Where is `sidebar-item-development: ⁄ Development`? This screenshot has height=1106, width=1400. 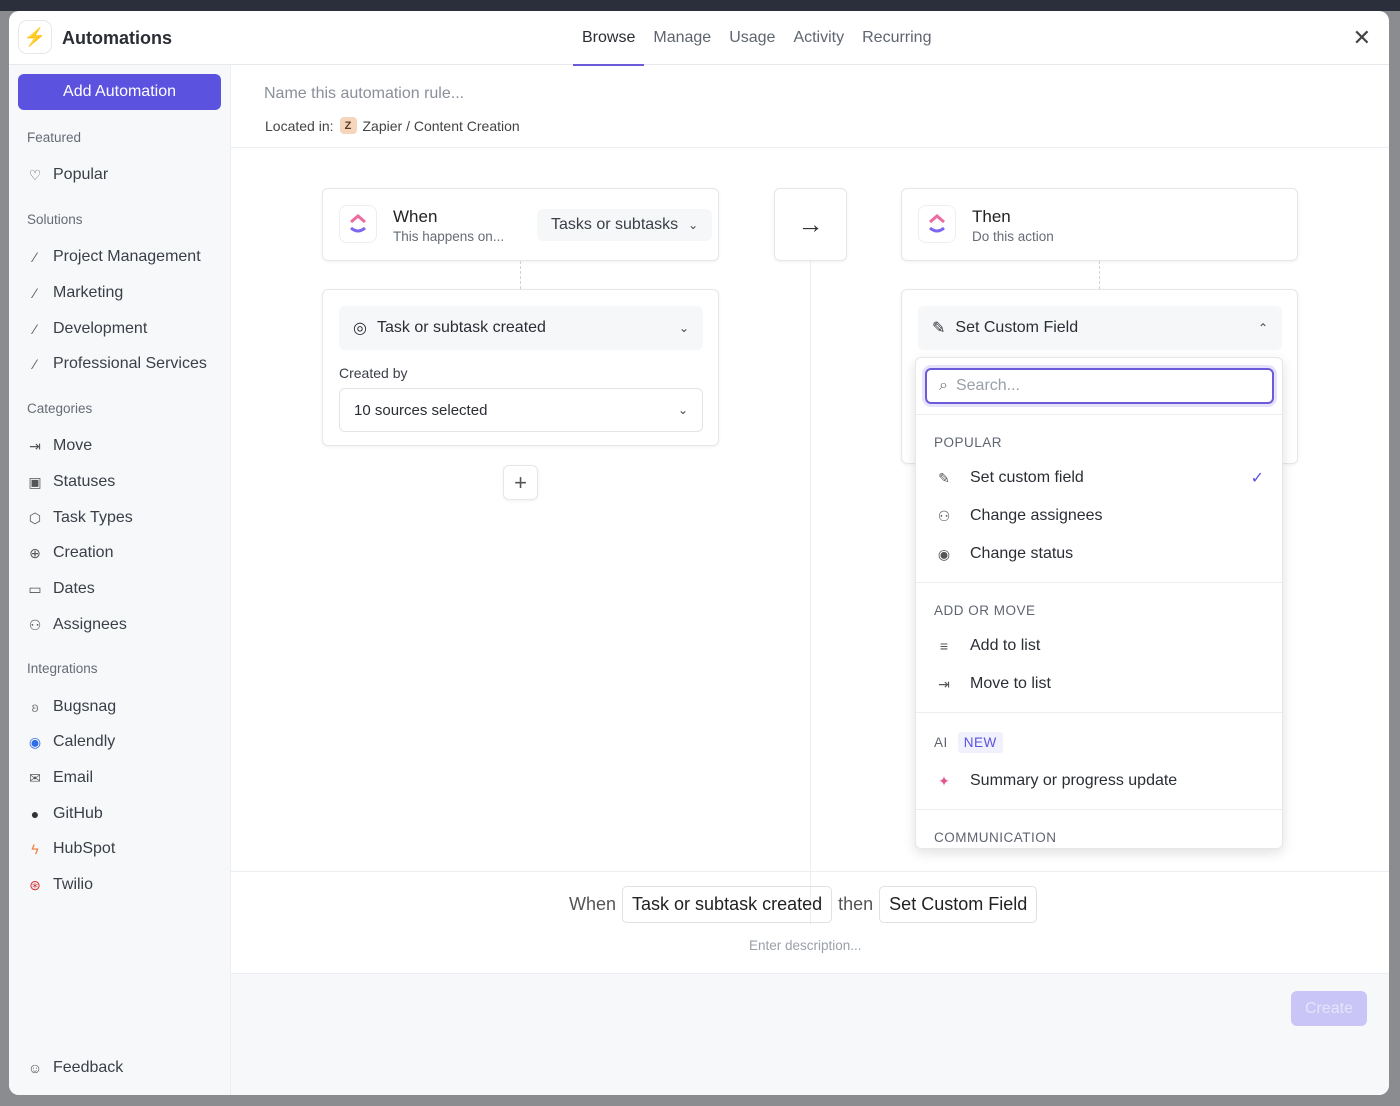 sidebar-item-development: ⁄ Development is located at coordinates (87, 329).